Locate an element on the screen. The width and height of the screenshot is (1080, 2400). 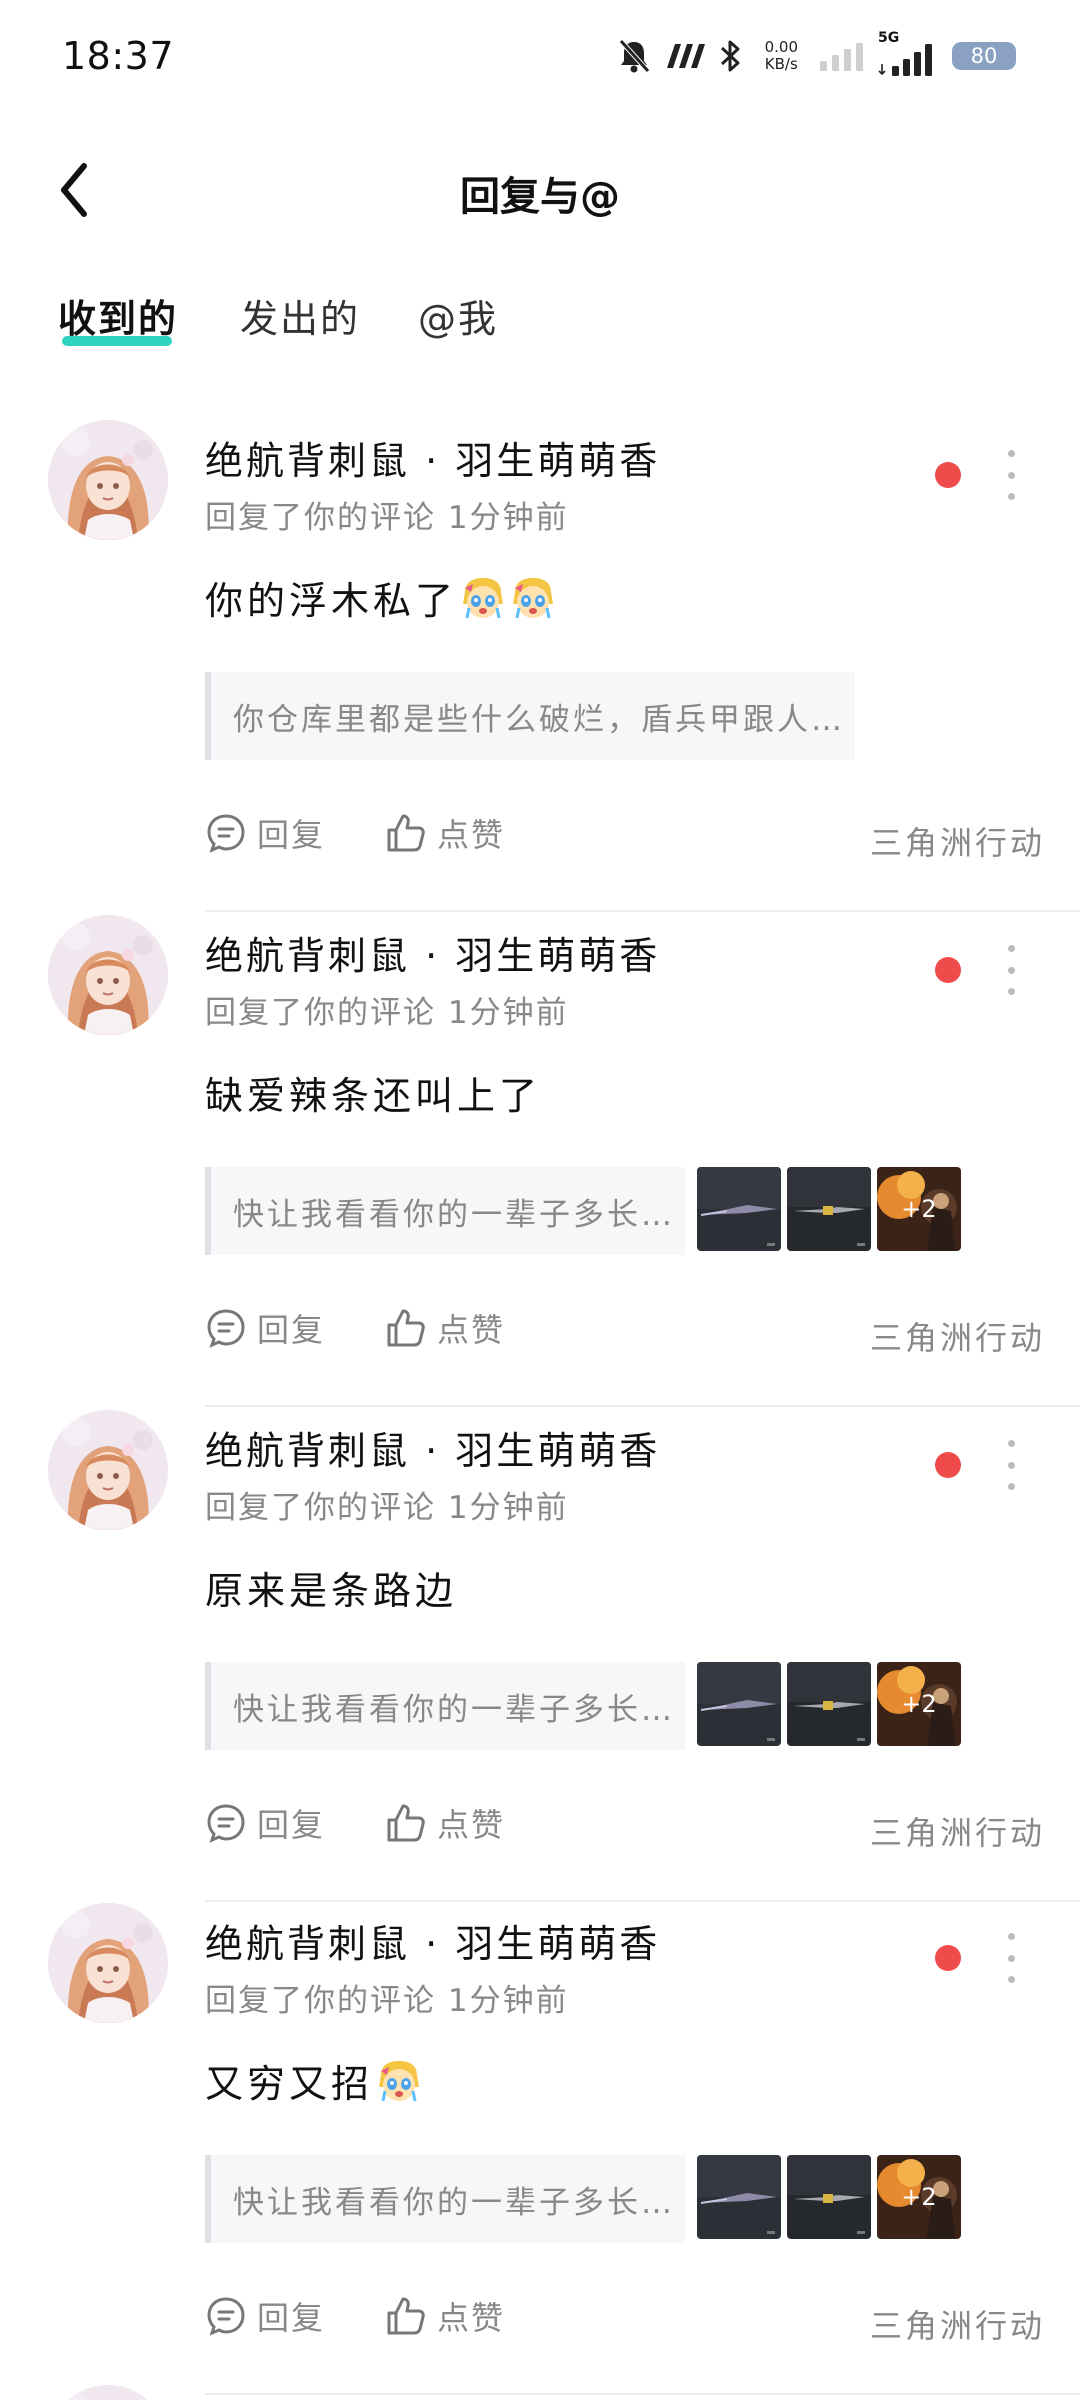
tab-mentions: @我 is located at coordinates (458, 315).